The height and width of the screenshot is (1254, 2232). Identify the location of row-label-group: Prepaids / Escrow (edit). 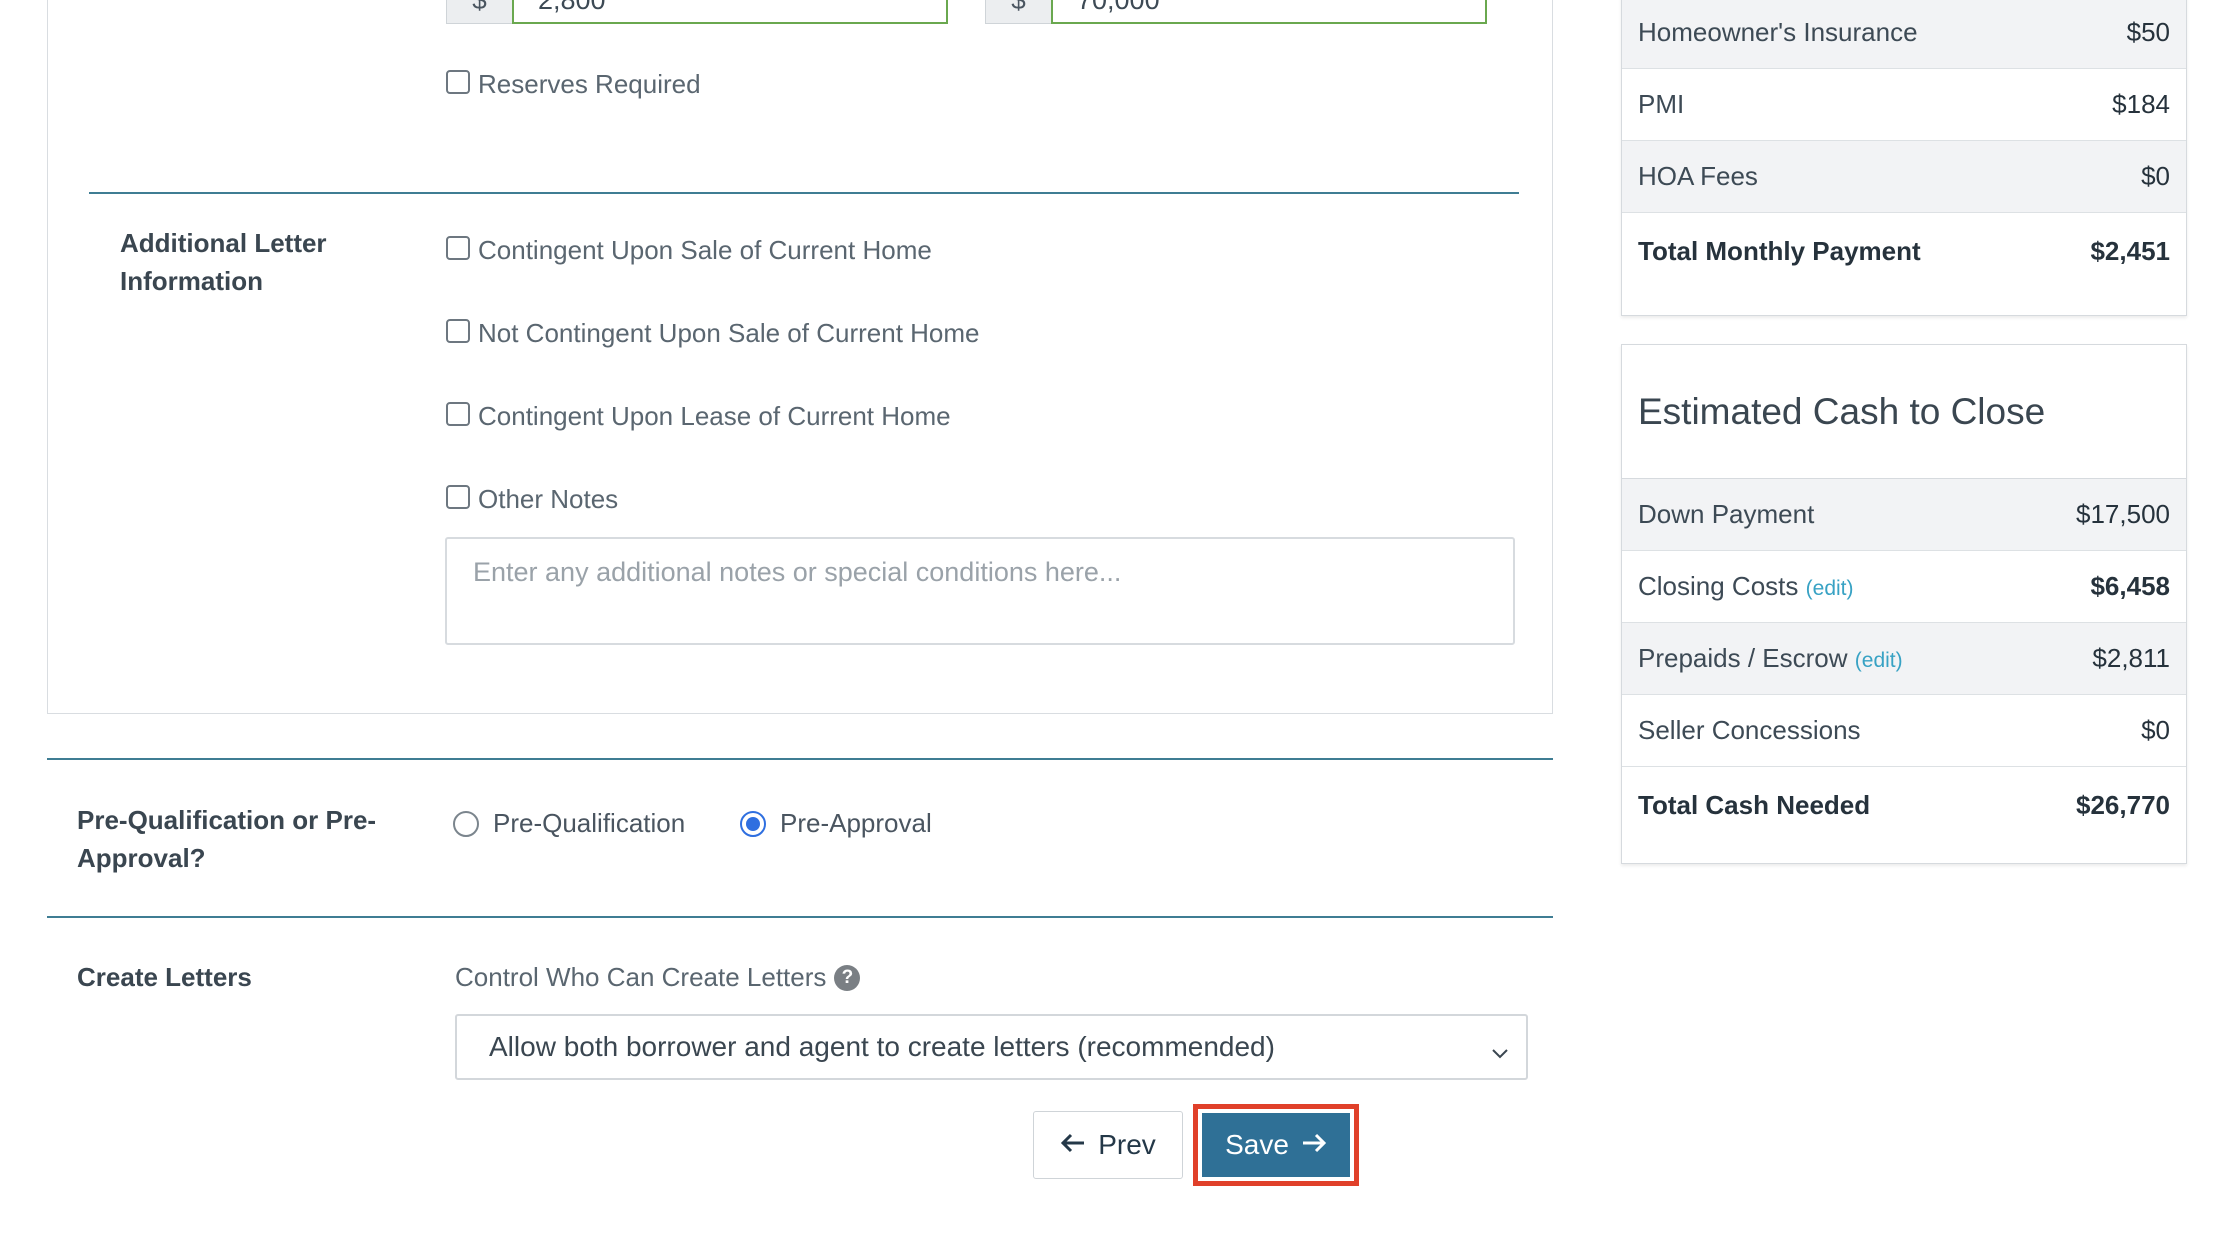
(1770, 658).